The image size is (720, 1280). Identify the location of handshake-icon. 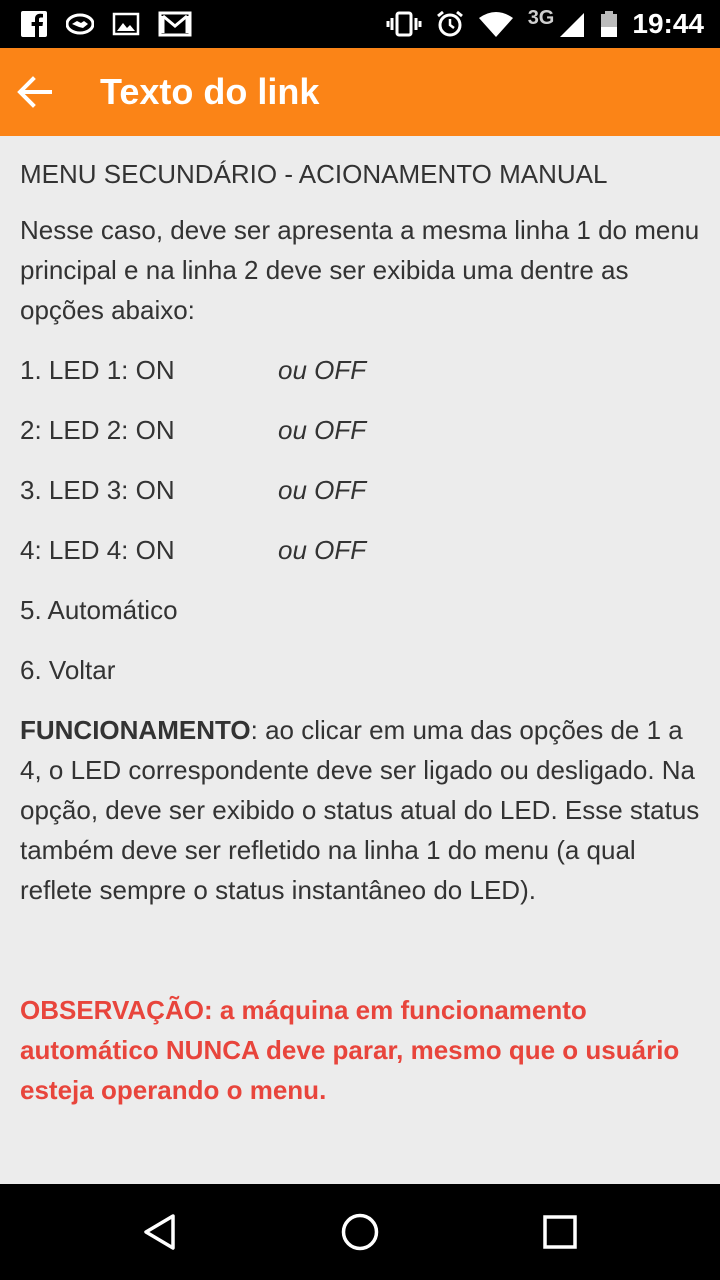
(80, 24).